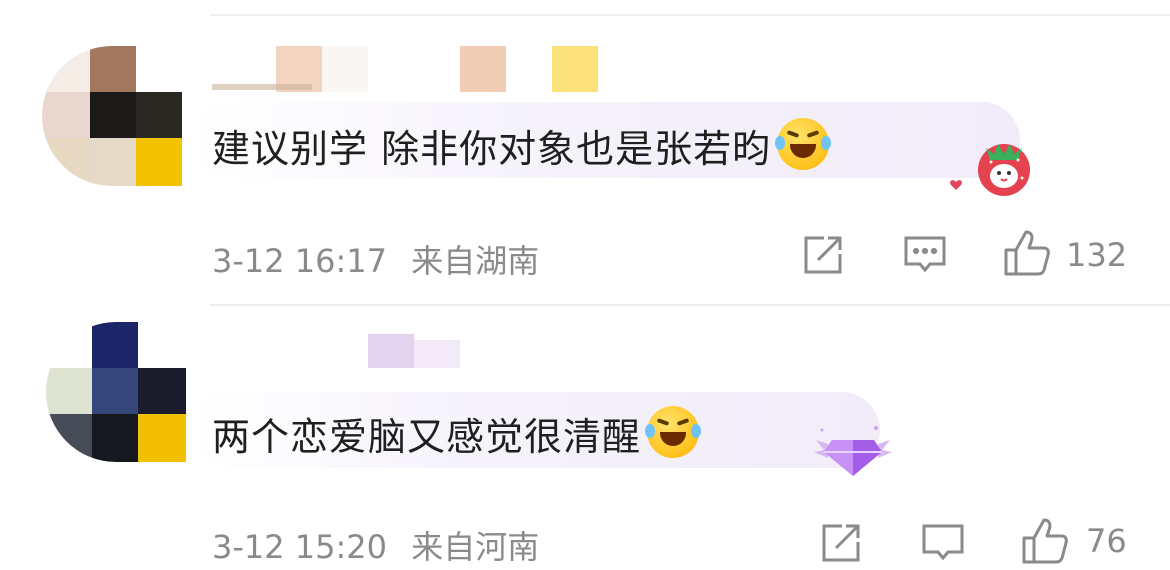 This screenshot has height=570, width=1170. What do you see at coordinates (803, 144) in the screenshot?
I see `crying-laughing-emoji-icon` at bounding box center [803, 144].